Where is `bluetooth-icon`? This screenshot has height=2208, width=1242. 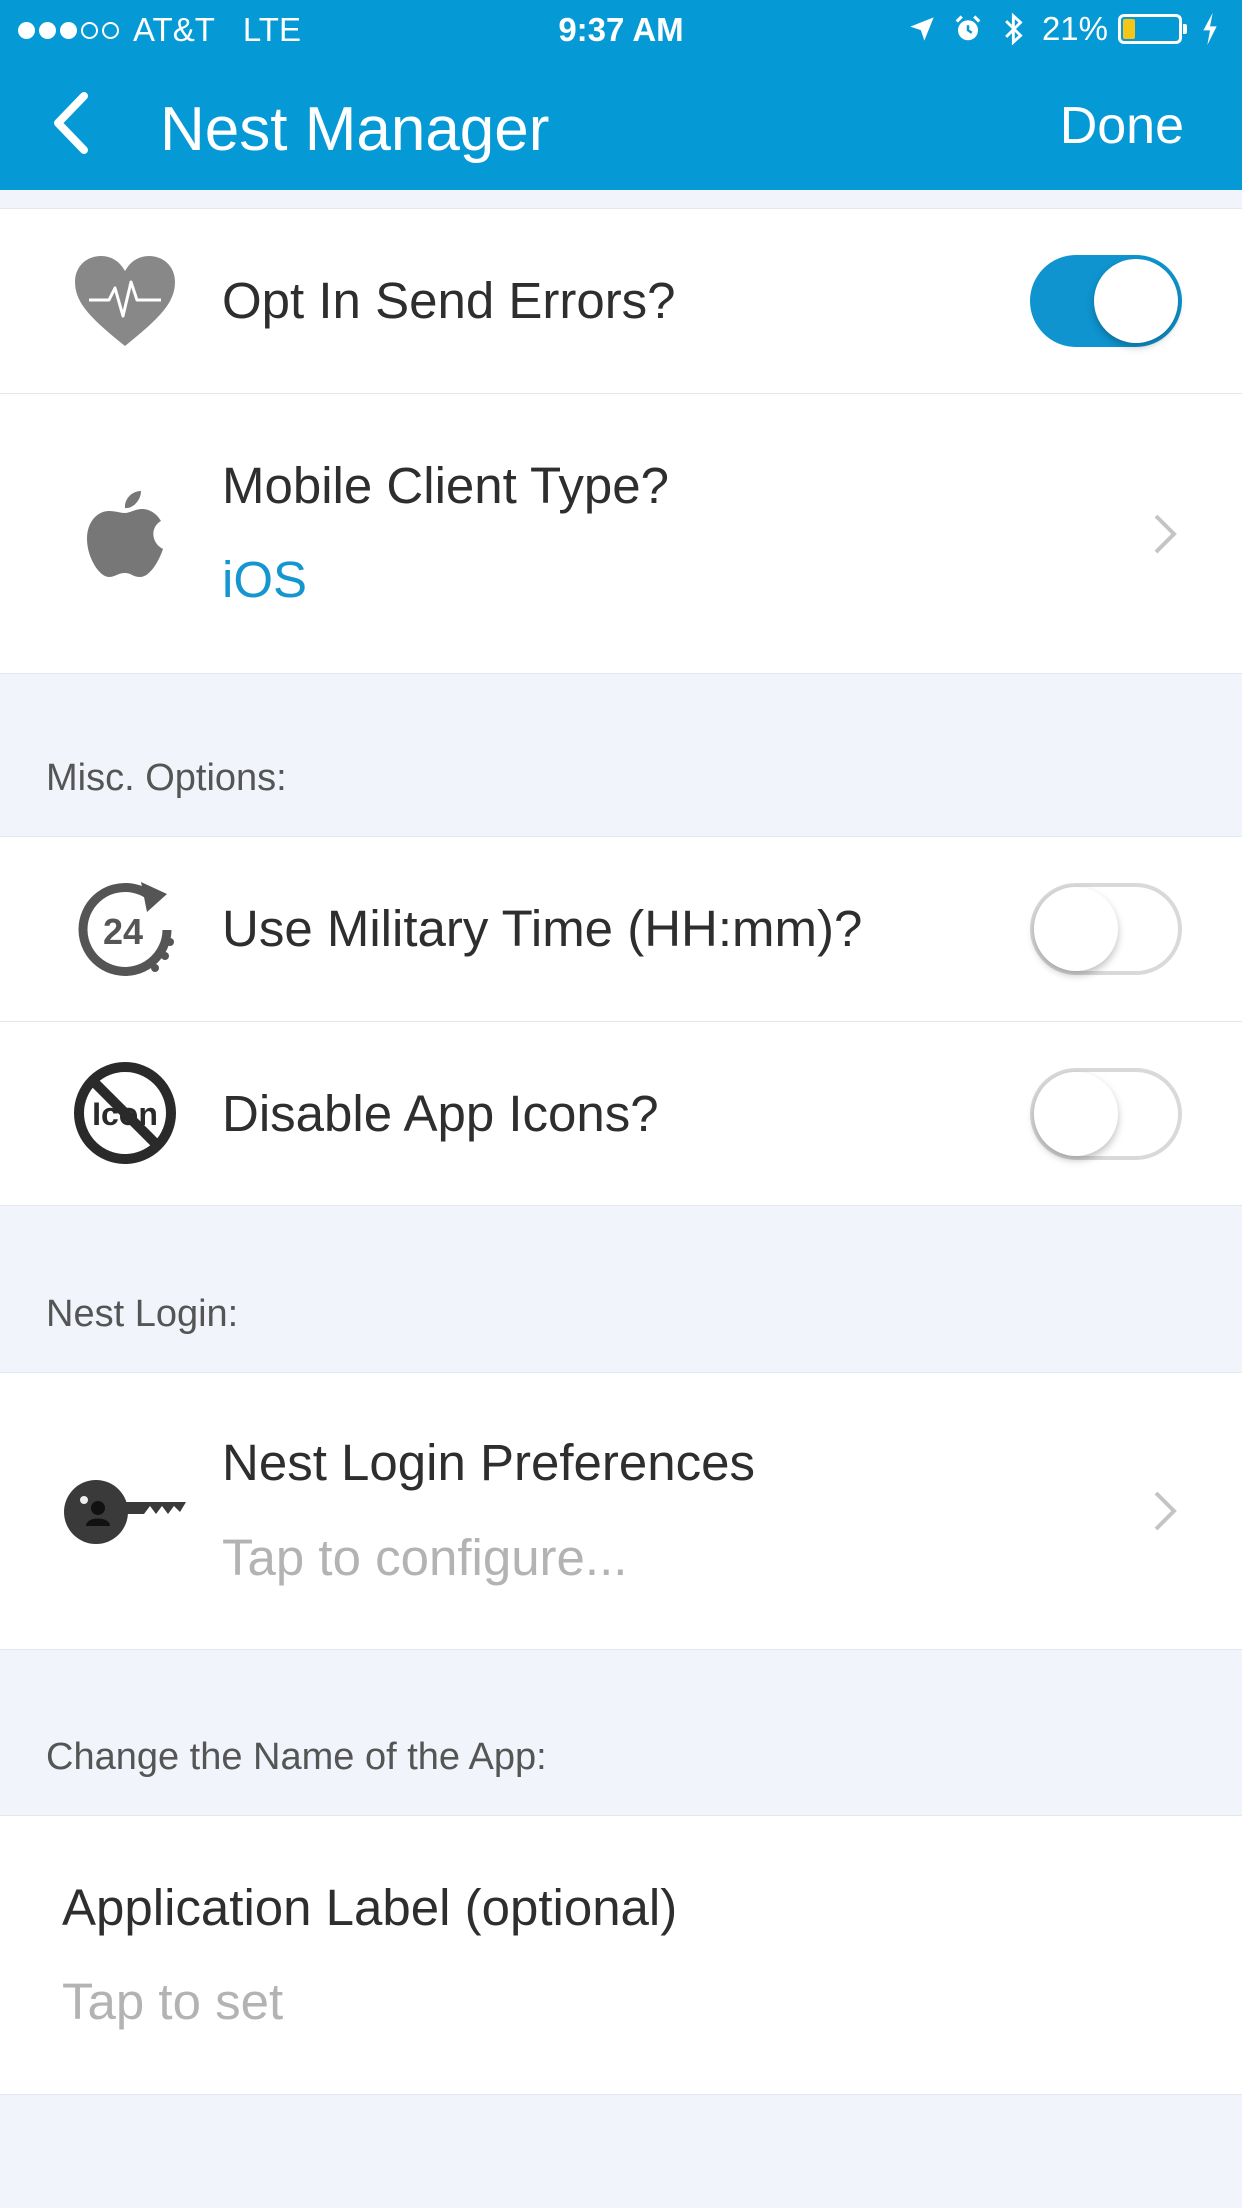
bluetooth-icon is located at coordinates (1014, 29).